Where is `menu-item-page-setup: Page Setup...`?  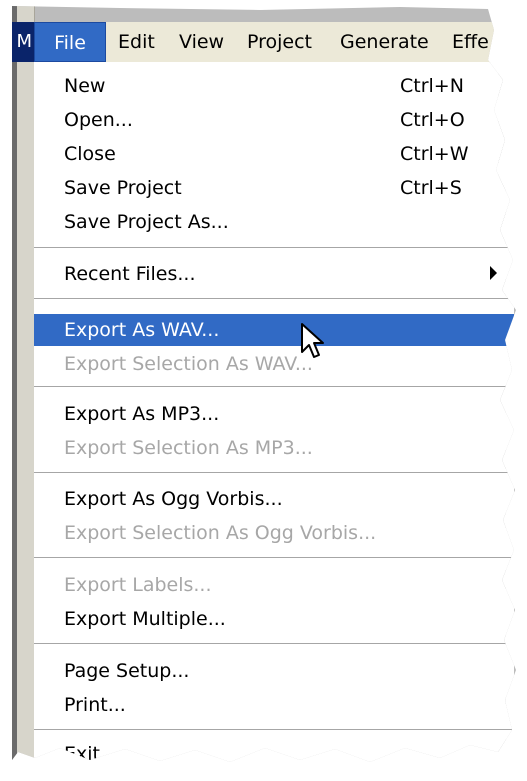
menu-item-page-setup: Page Setup... is located at coordinates (274, 671).